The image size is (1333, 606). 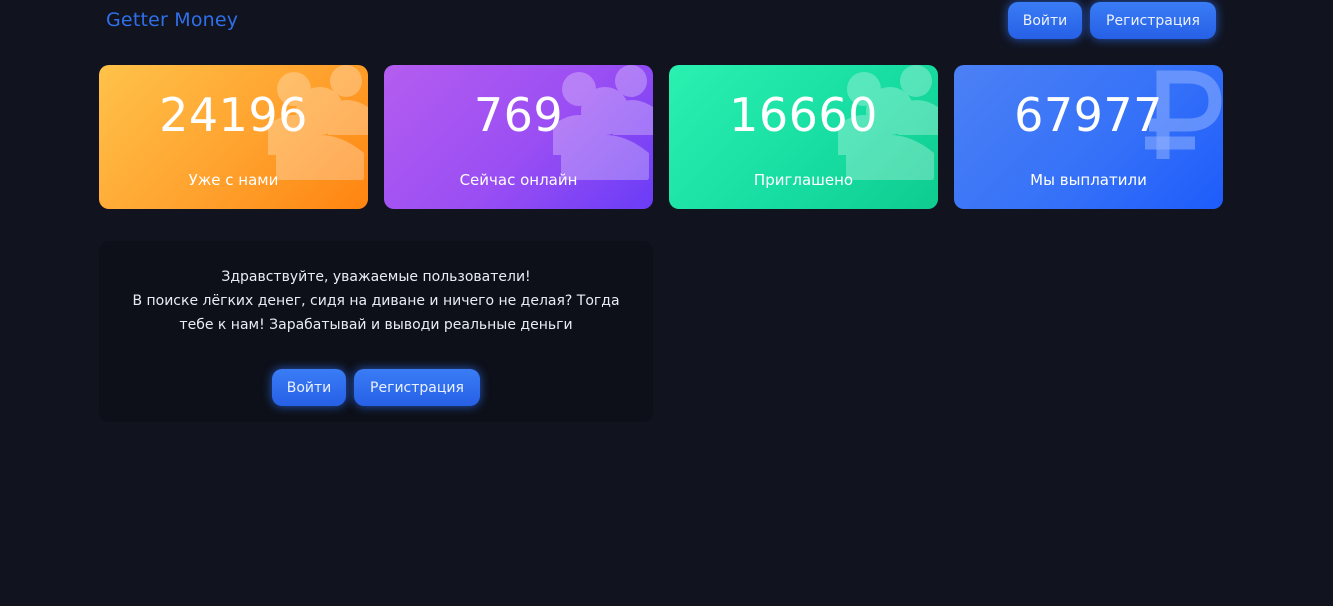 I want to click on stat-value: 16660, so click(x=803, y=115).